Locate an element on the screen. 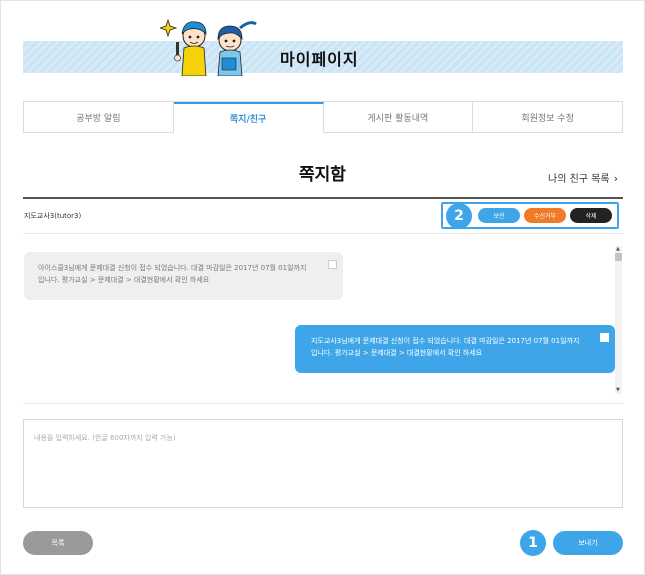  heading-divider is located at coordinates (323, 198).